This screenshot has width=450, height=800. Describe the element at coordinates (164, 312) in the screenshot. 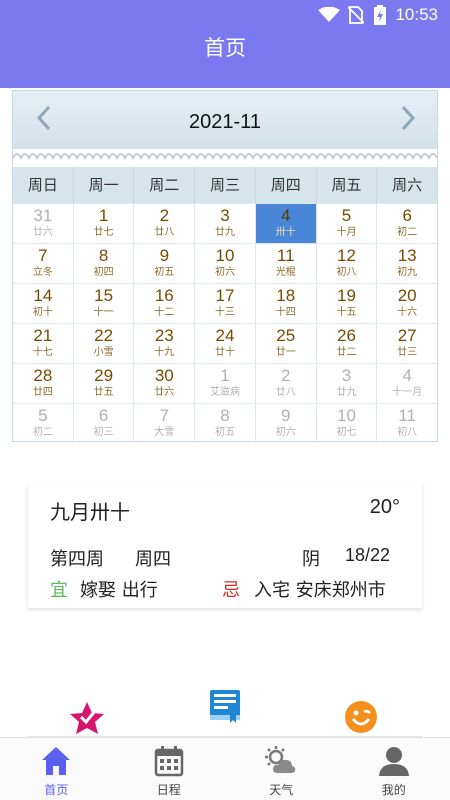

I see `lunar-day: 十二` at that location.